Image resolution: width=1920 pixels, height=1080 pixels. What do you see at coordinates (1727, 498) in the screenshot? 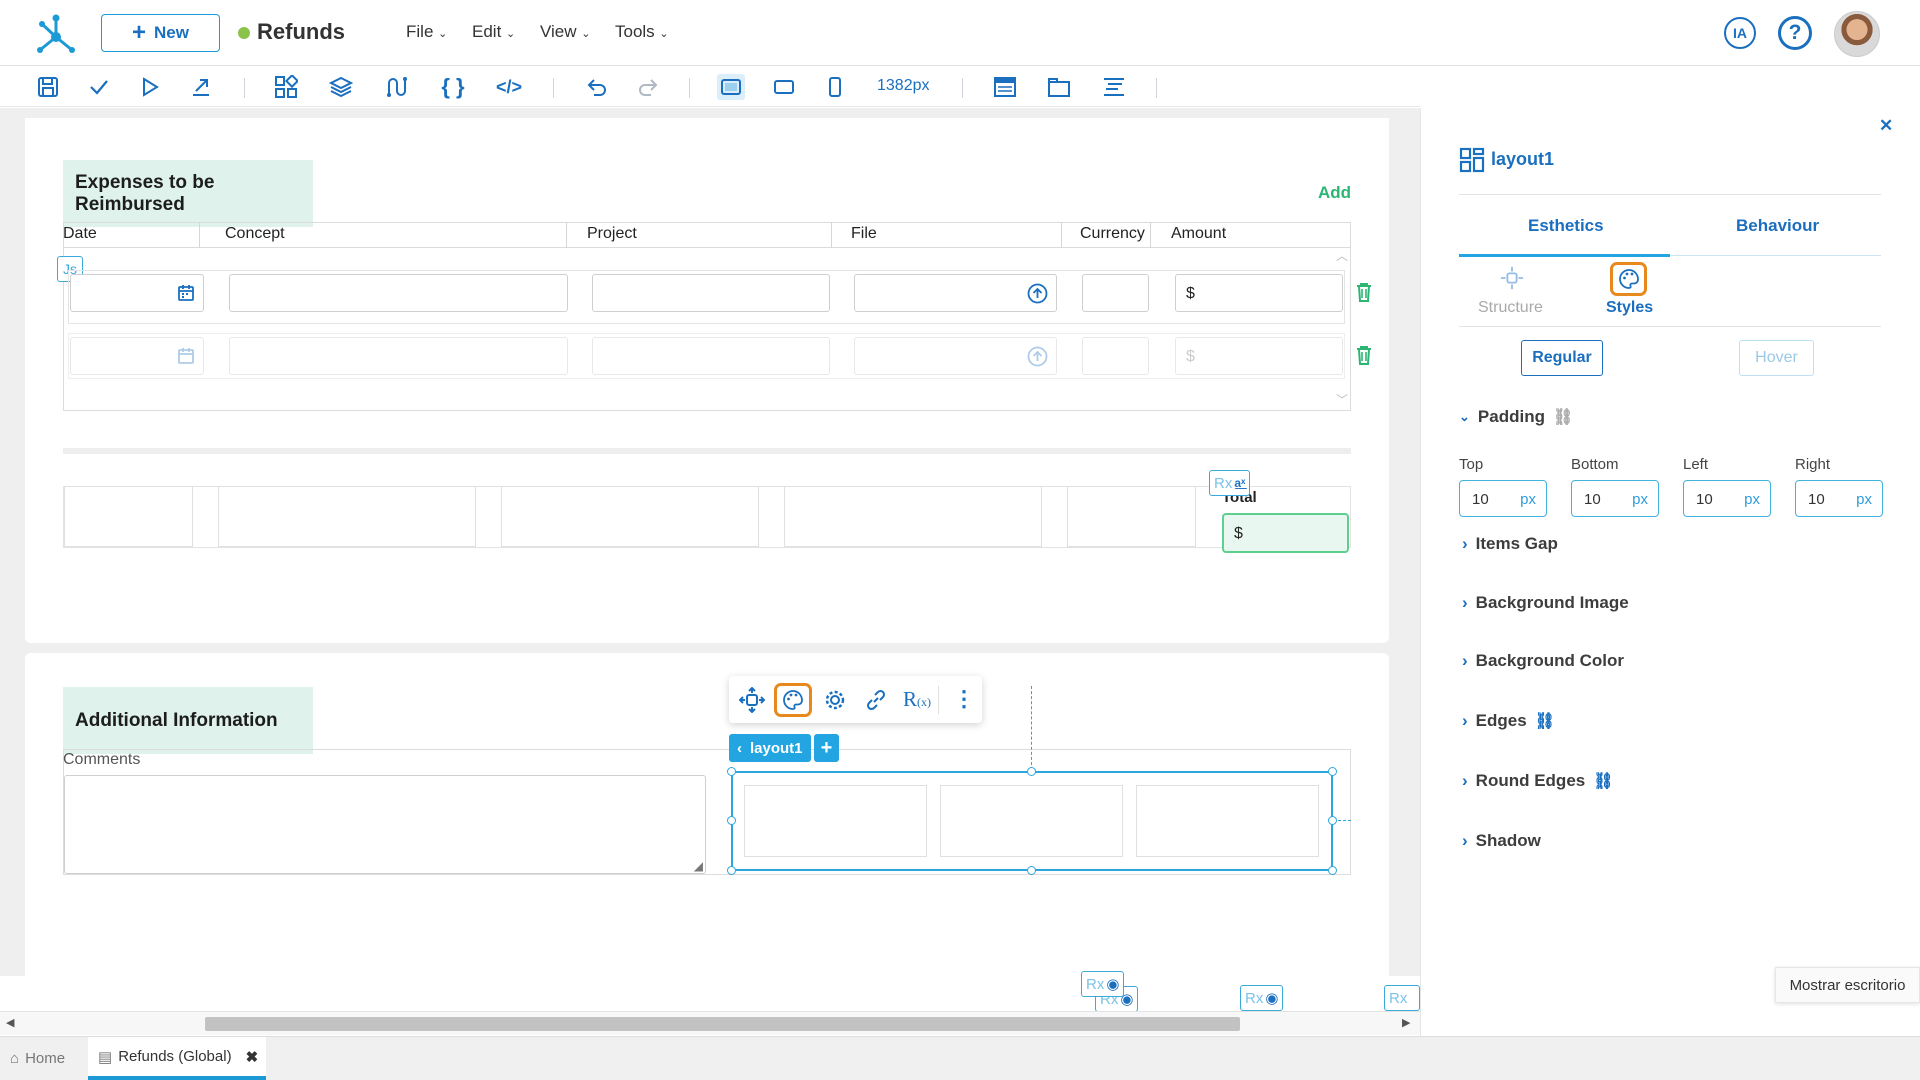
I see `padding-left-input: 10 px` at bounding box center [1727, 498].